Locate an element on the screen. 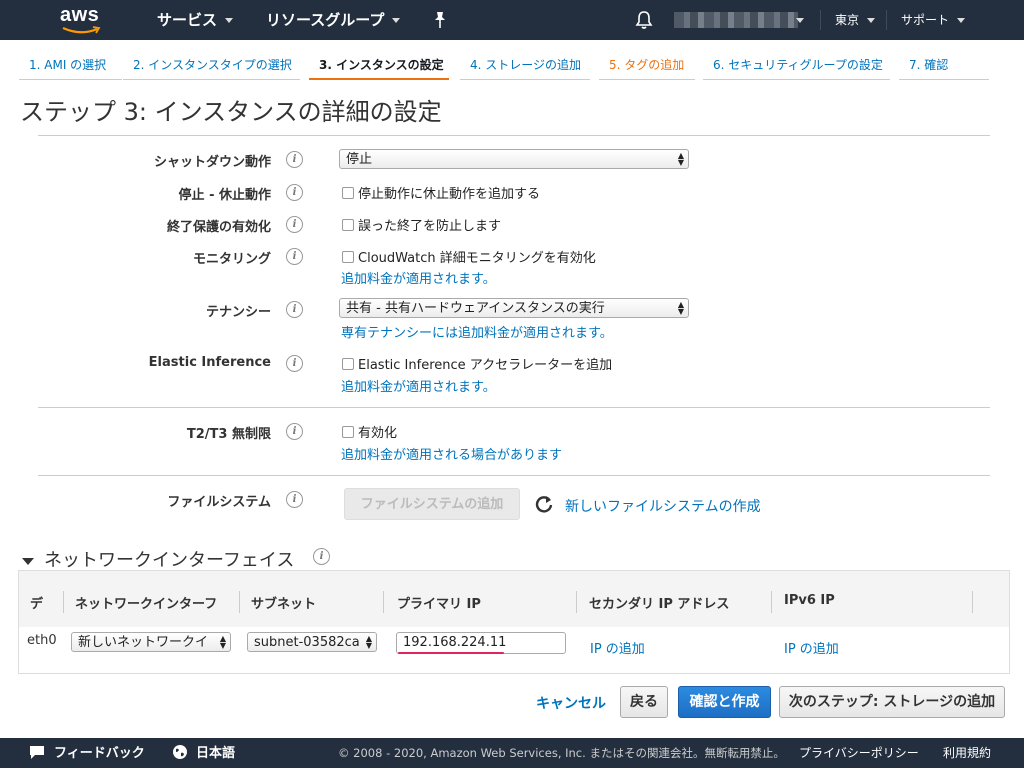 This screenshot has height=769, width=1024. next-add-storage-button: 次のステップ: ストレージの追加 is located at coordinates (892, 702).